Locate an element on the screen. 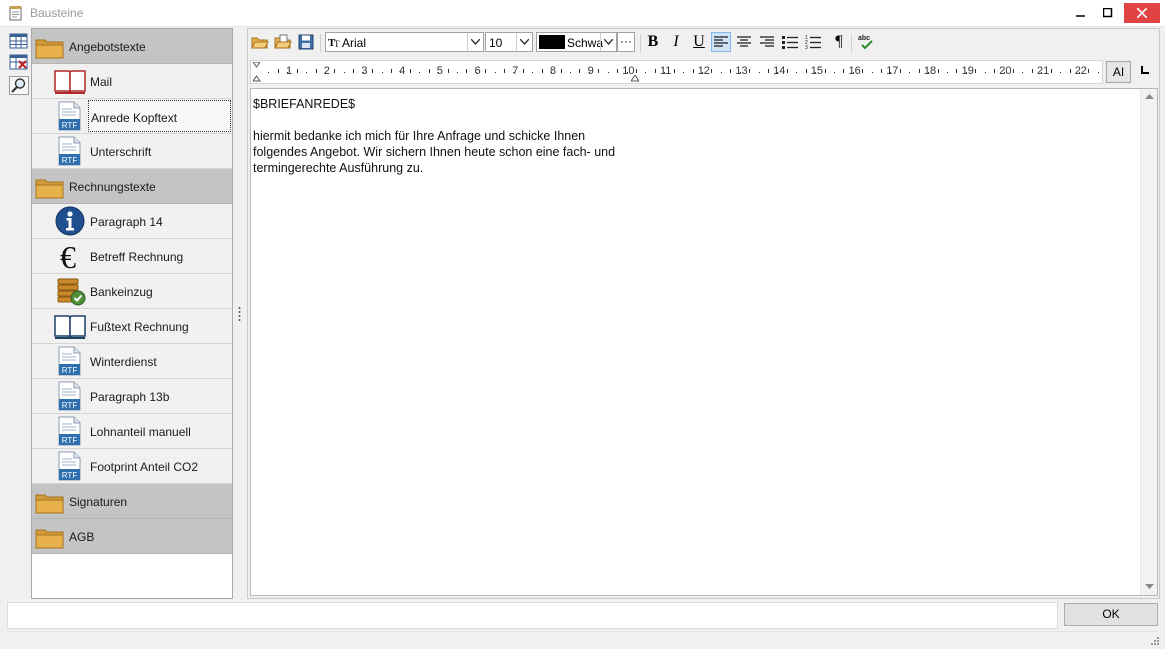  outline-group: Rechnungstexte is located at coordinates (132, 186).